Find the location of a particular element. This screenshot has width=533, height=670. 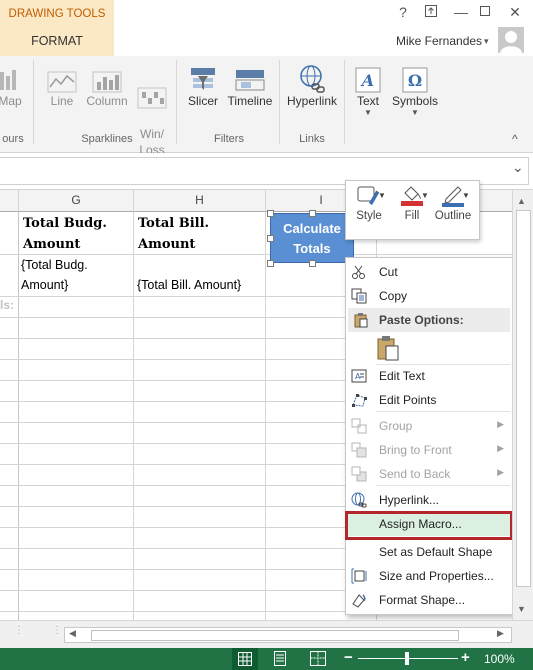

sparkline-winloss-icon is located at coordinates (152, 94).